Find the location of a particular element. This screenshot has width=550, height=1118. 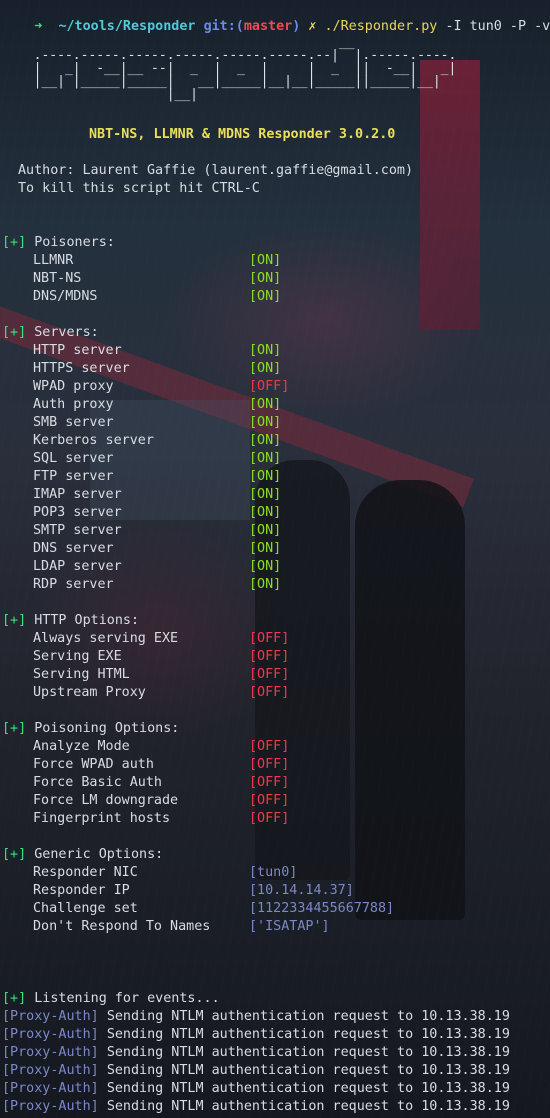

prompt-command: ./Responder.py is located at coordinates (381, 26).